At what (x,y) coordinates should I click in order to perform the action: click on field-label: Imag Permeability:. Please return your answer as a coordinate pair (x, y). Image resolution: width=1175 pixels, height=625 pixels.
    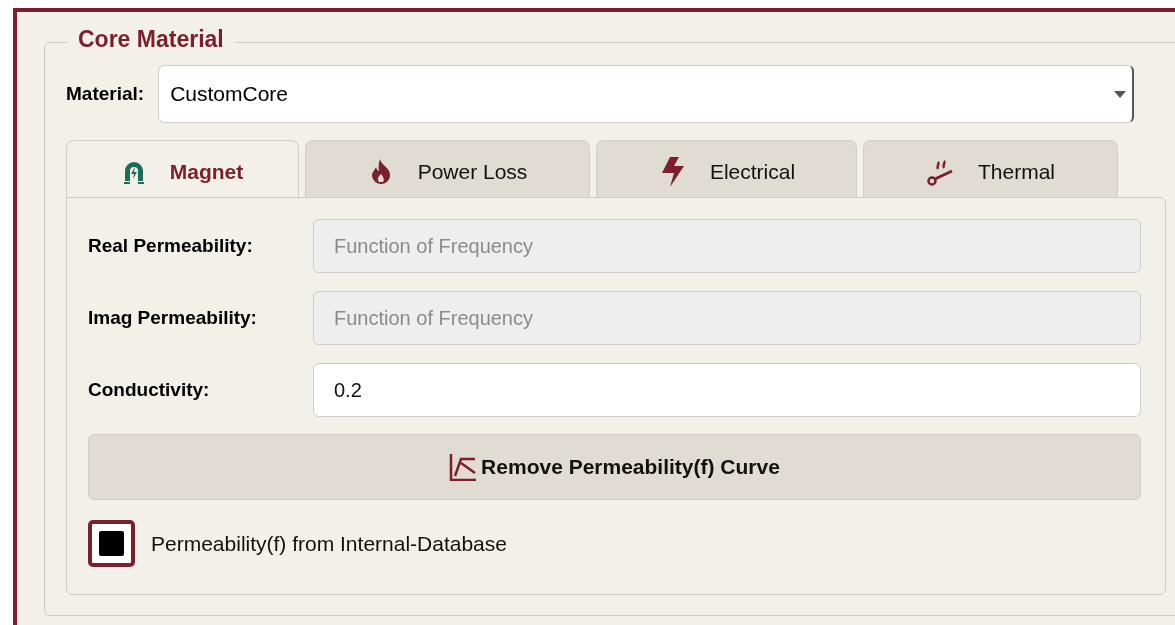
    Looking at the image, I should click on (173, 318).